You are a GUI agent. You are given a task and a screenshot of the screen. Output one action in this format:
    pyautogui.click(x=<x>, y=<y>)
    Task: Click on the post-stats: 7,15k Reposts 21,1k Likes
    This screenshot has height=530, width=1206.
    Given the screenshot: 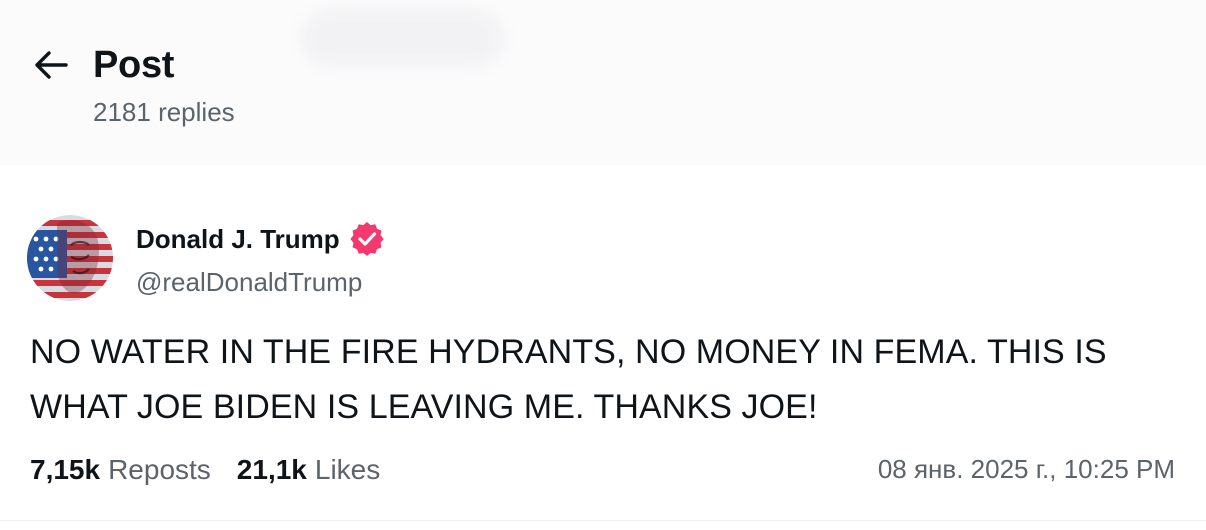 What is the action you would take?
    pyautogui.click(x=205, y=470)
    